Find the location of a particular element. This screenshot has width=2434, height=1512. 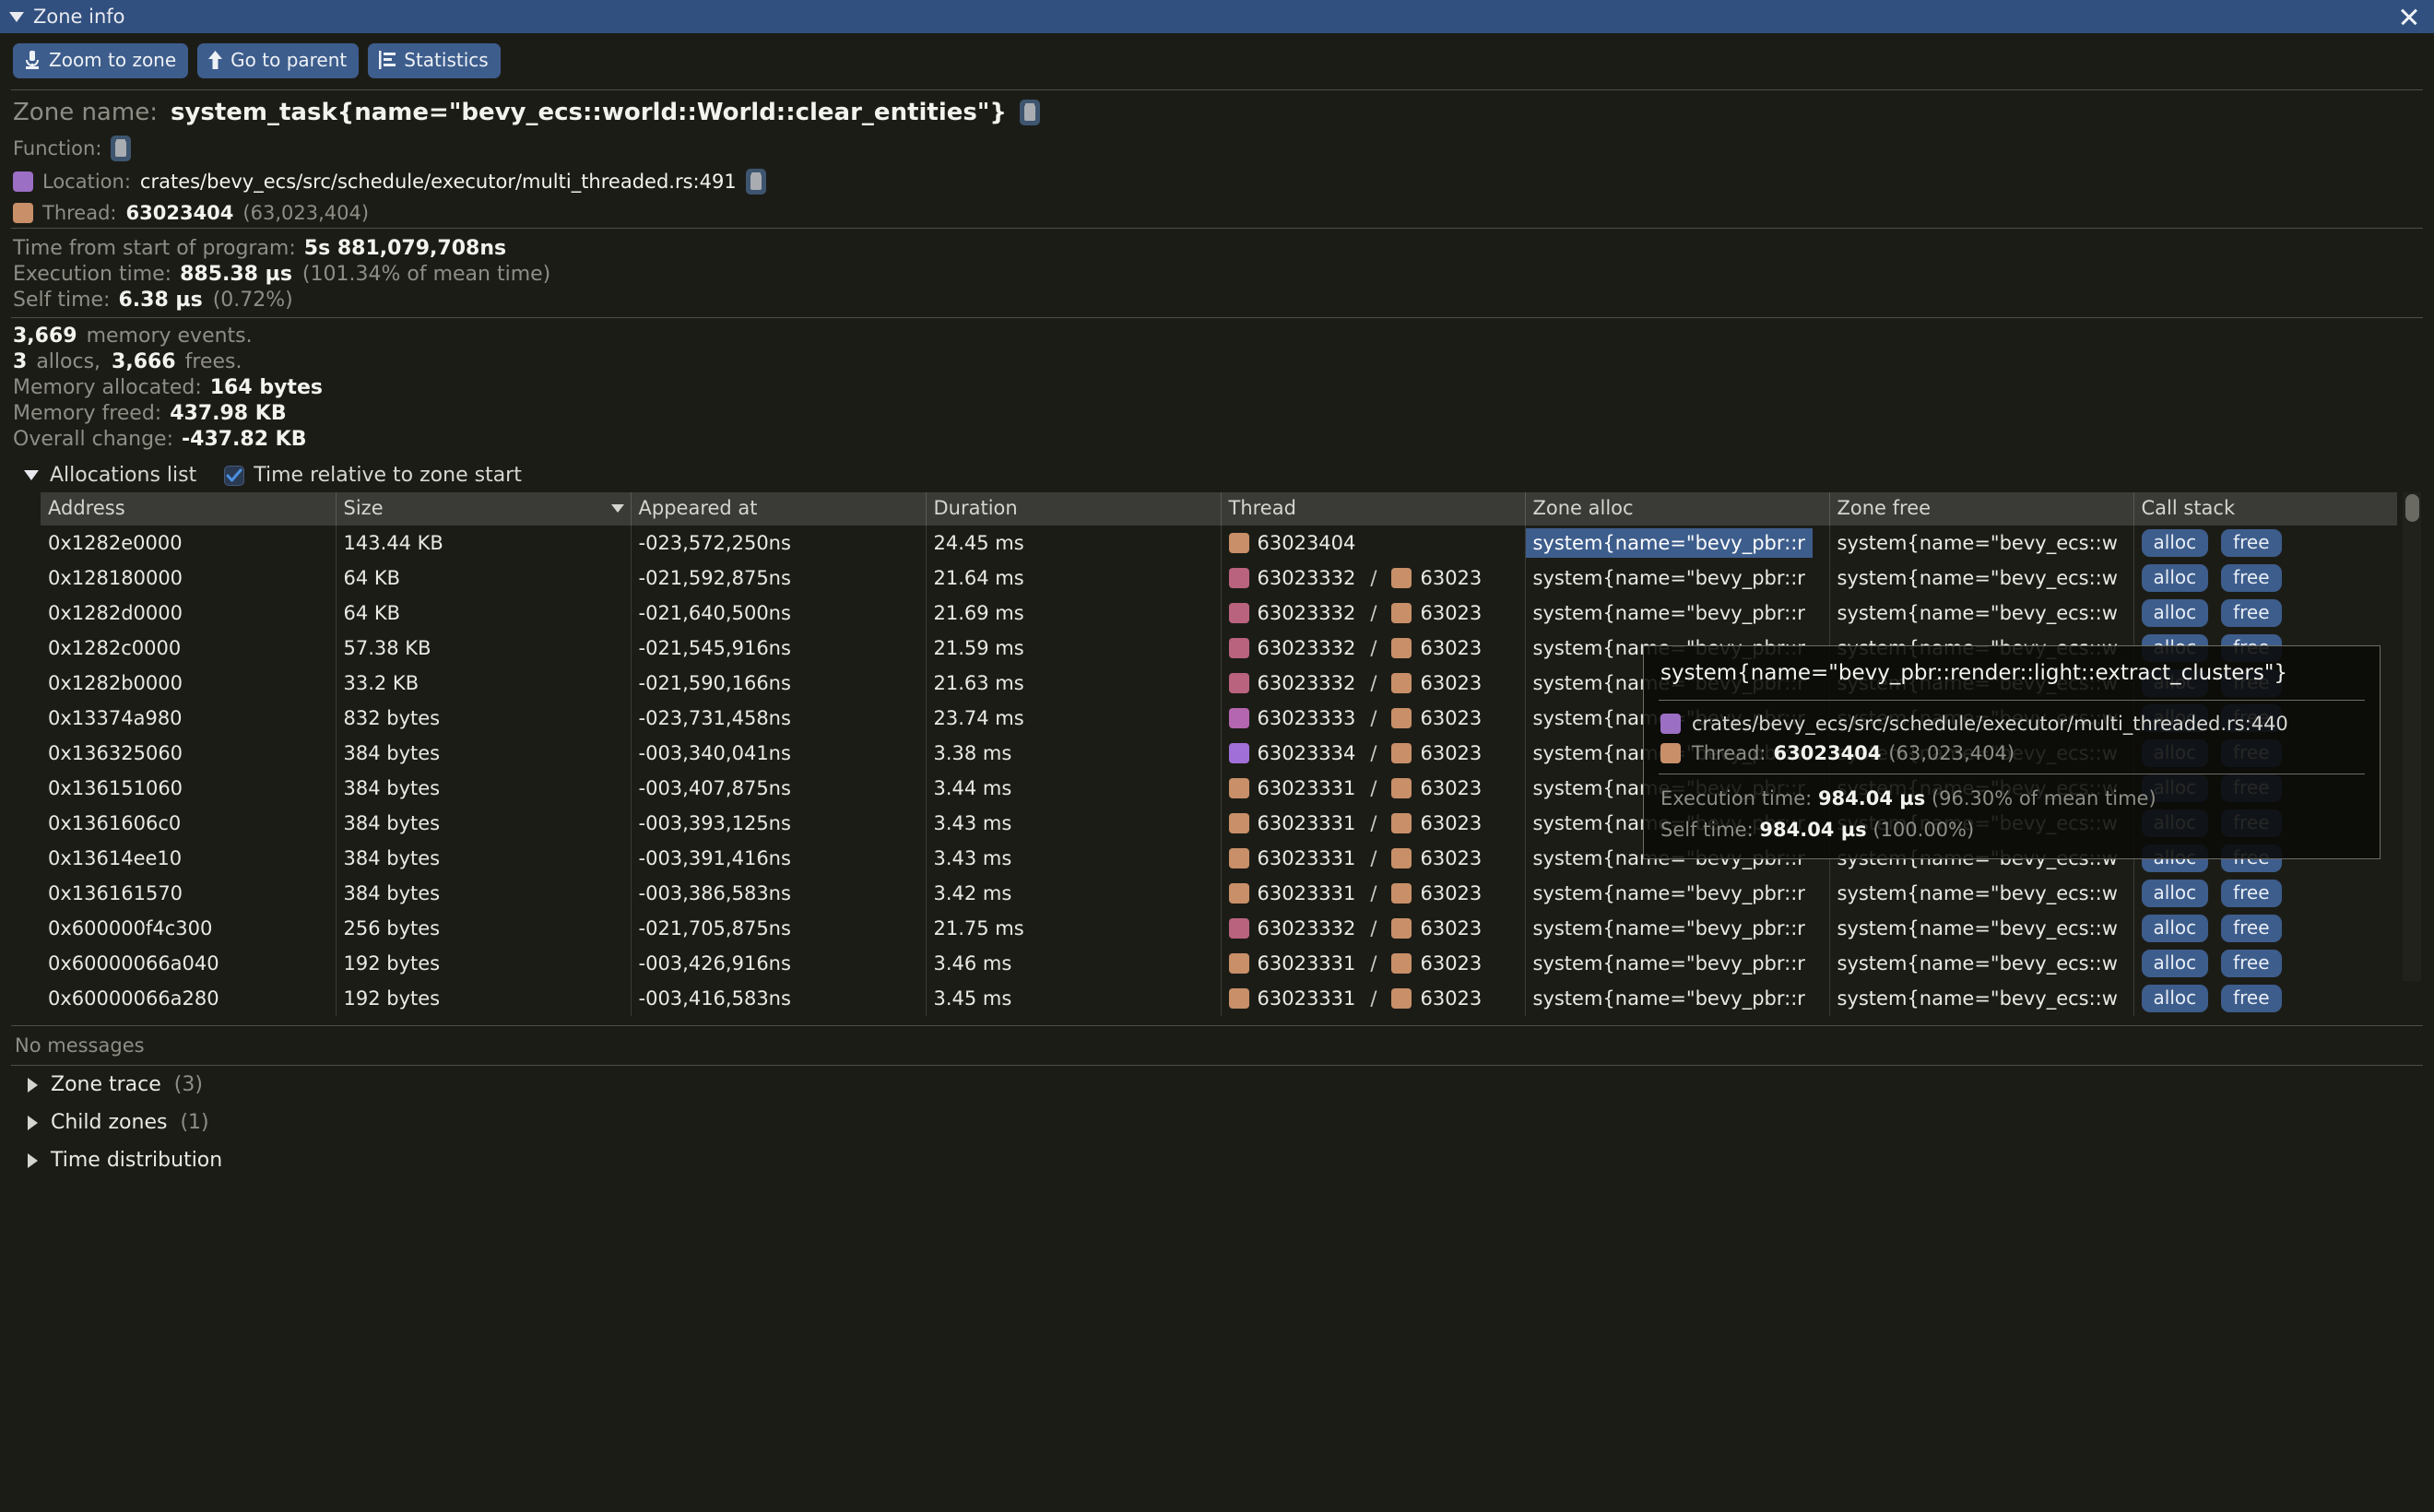

cell-duration: 3.45 ms is located at coordinates (1074, 999).